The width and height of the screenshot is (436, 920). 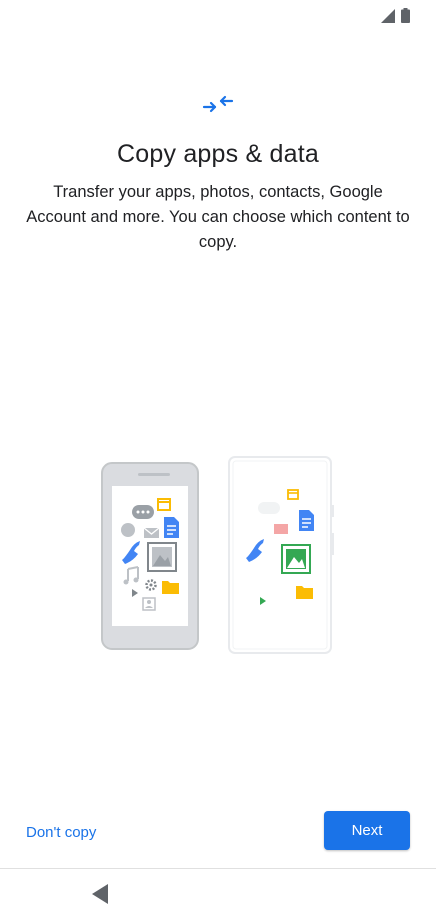 I want to click on new-message-icon, so click(x=269, y=508).